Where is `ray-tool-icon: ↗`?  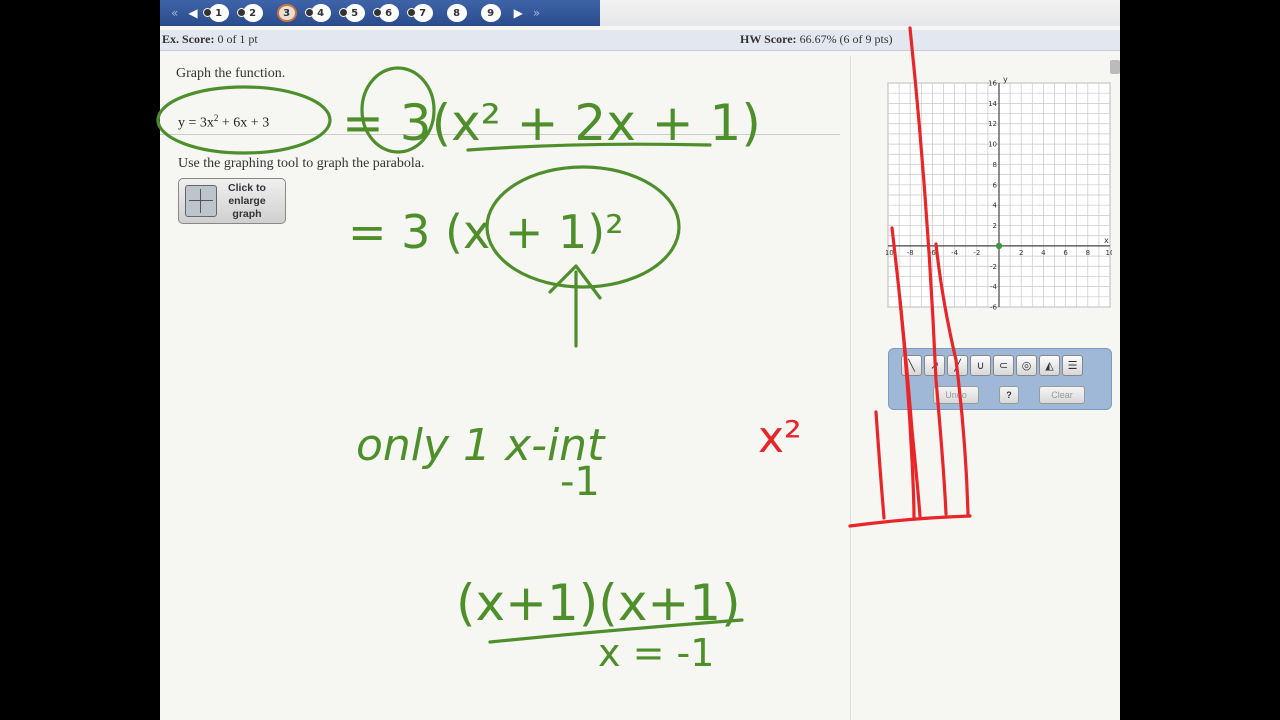 ray-tool-icon: ↗ is located at coordinates (934, 365).